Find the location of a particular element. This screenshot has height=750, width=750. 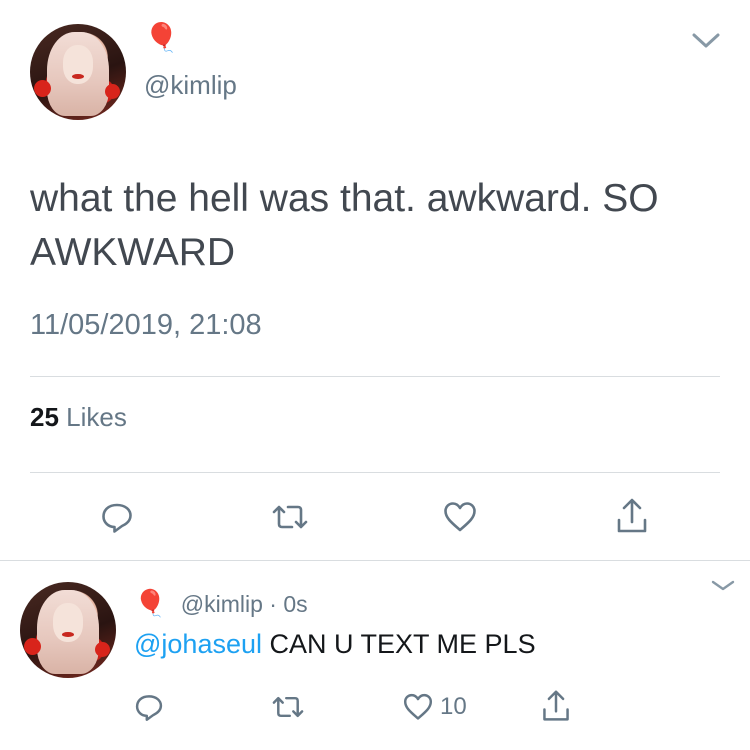

tweet-text-line2: AWKWARD is located at coordinates (133, 252).